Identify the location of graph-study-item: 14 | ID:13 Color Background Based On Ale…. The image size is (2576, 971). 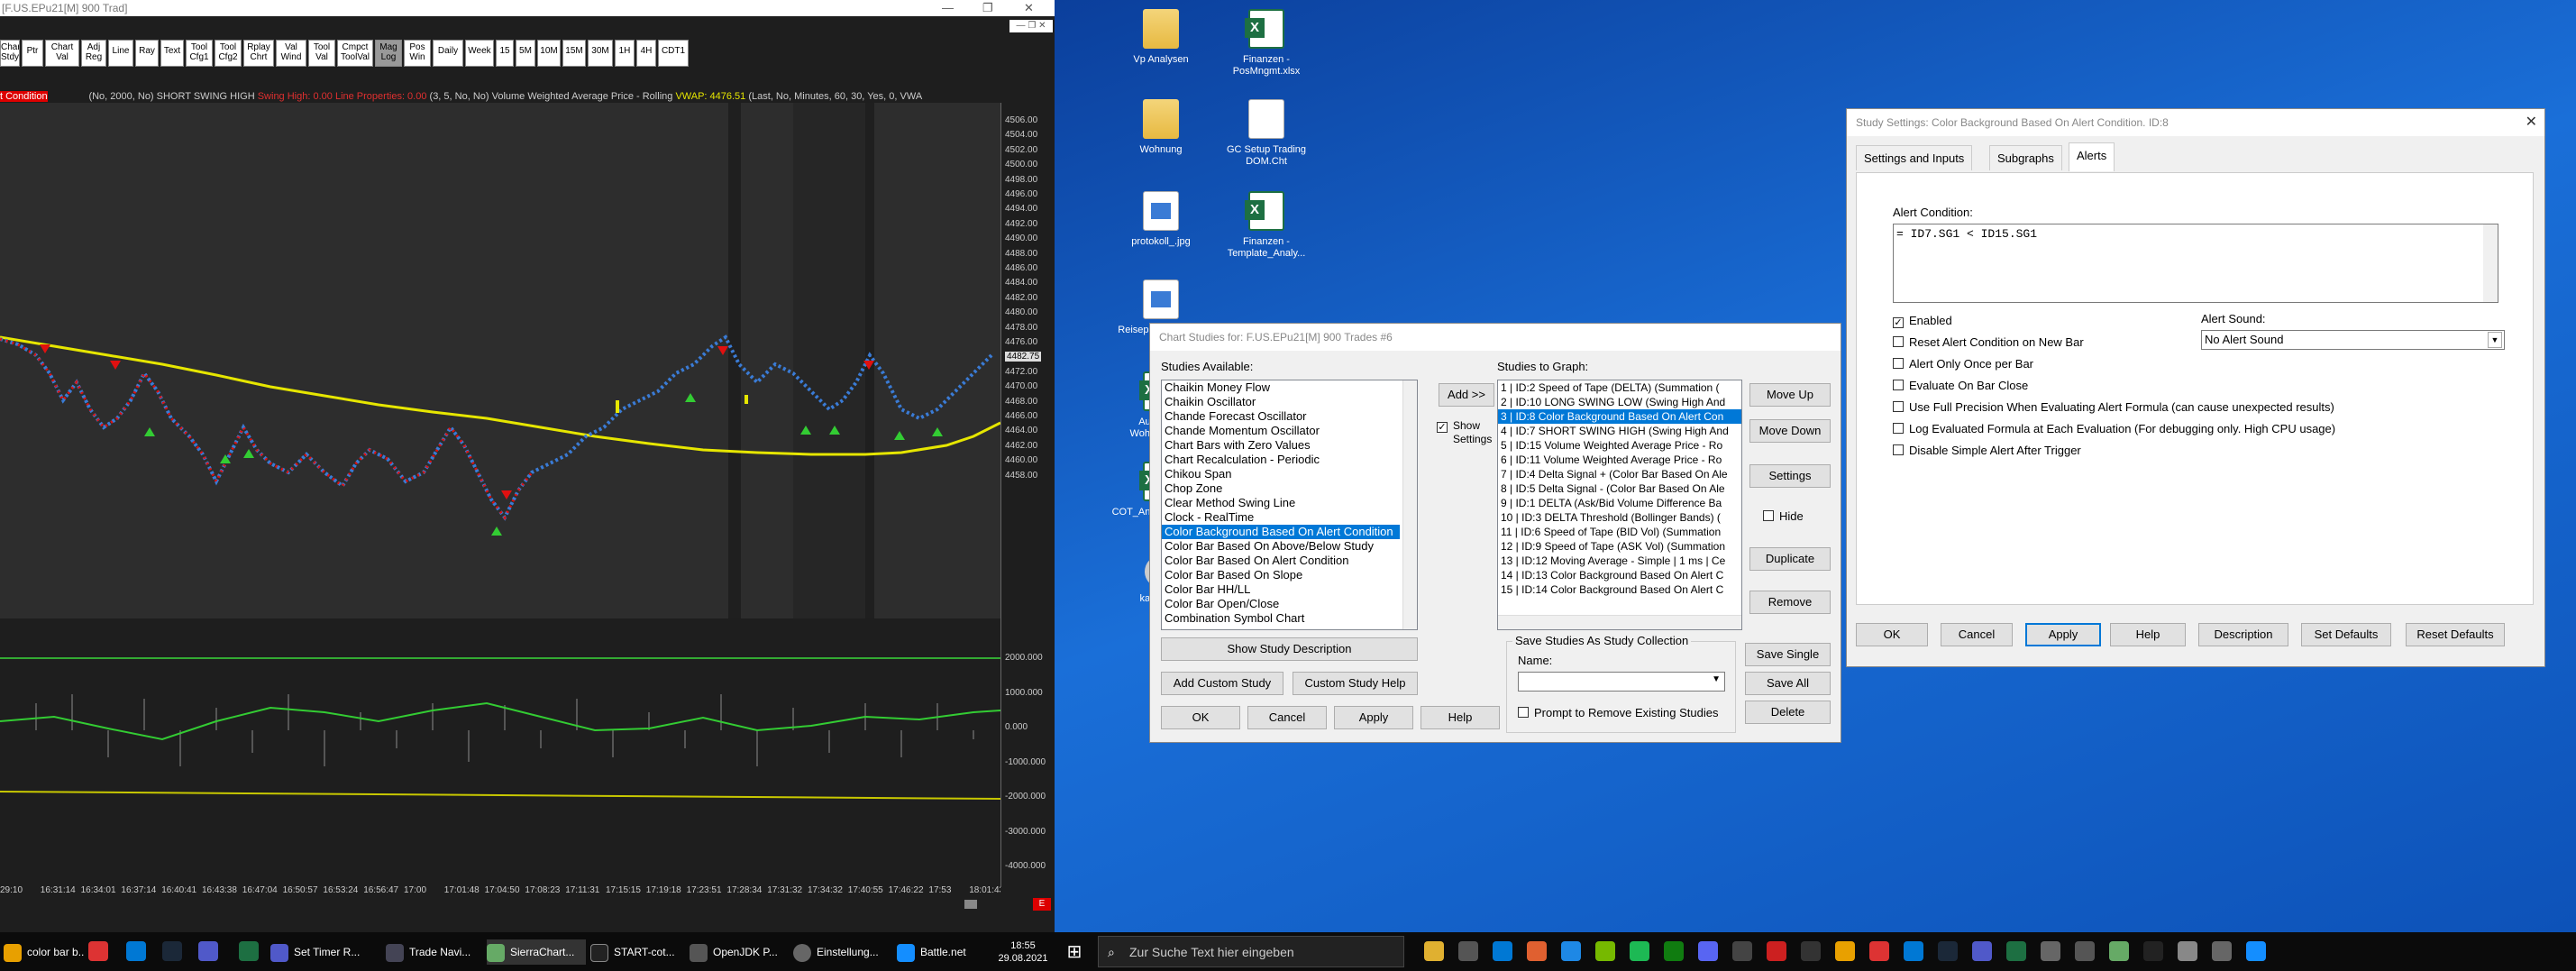
(1619, 575).